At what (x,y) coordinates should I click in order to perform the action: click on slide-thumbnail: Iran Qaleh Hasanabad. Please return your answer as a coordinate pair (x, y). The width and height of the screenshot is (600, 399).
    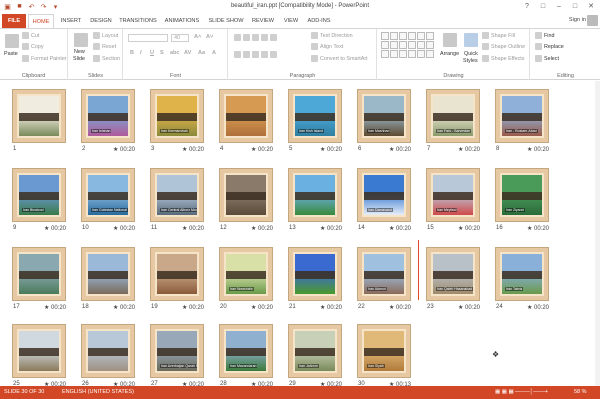
    Looking at the image, I should click on (453, 274).